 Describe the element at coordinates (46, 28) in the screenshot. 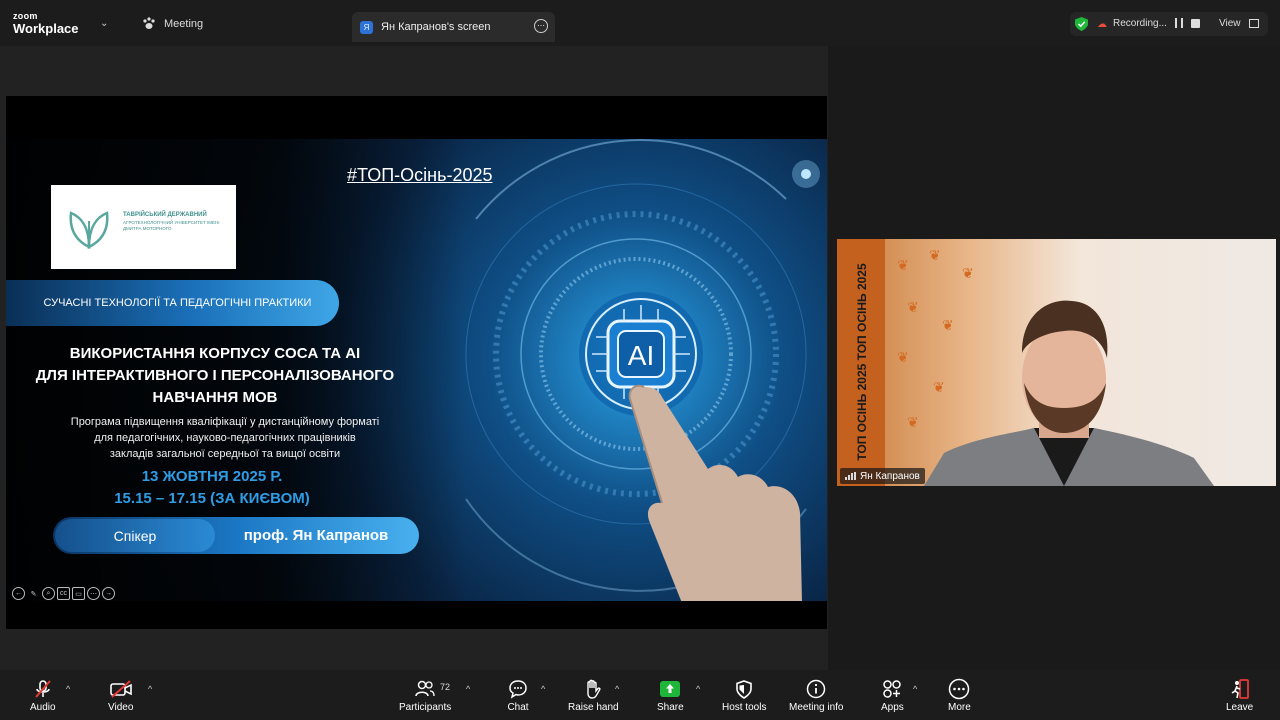

I see `logo-workplace-text: Workplace` at that location.